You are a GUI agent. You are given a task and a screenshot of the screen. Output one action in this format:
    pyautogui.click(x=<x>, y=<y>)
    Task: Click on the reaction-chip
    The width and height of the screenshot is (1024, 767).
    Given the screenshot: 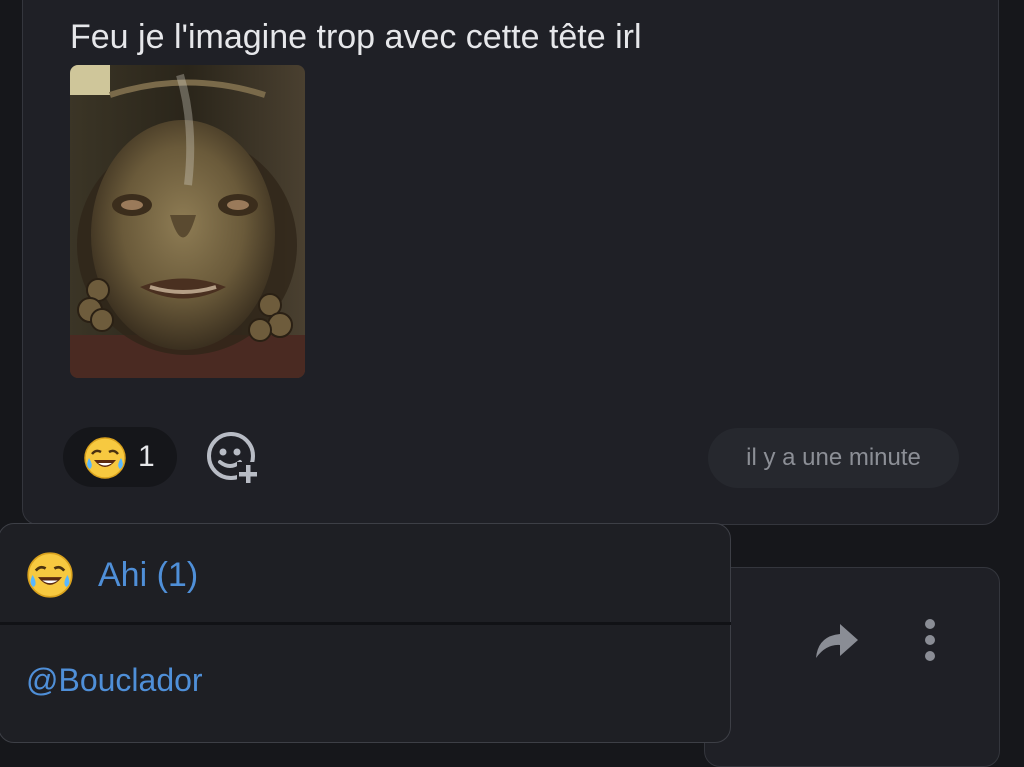 What is the action you would take?
    pyautogui.click(x=120, y=457)
    